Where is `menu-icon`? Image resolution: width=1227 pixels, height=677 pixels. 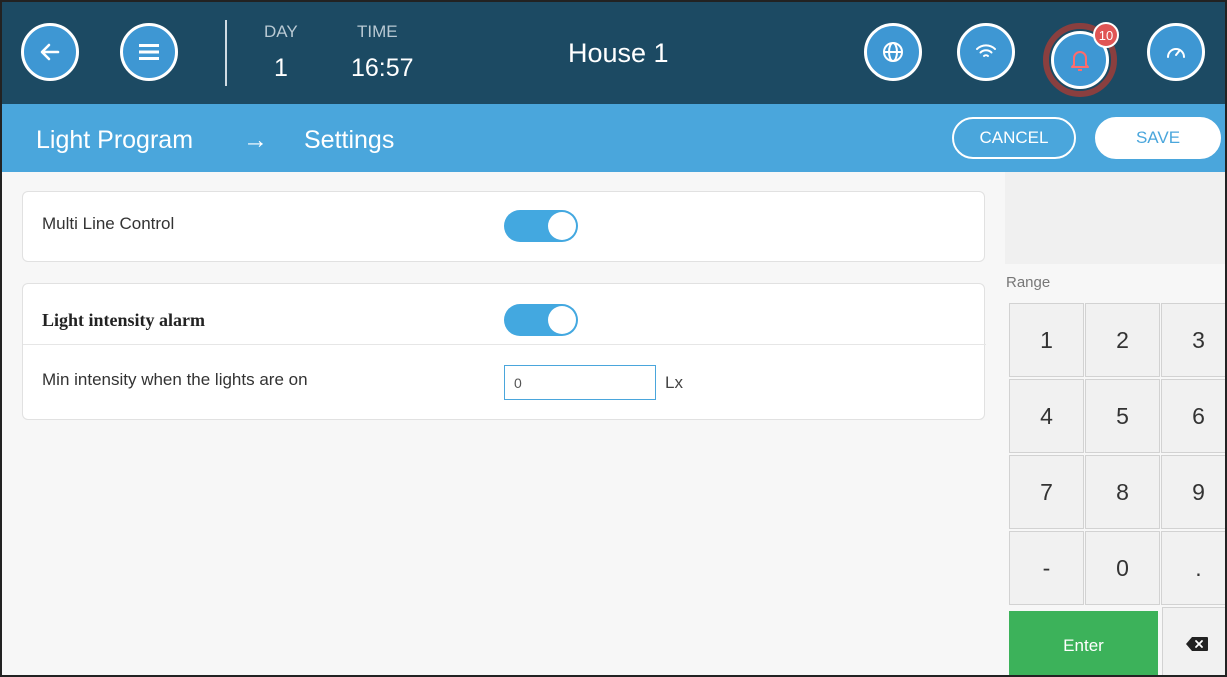 menu-icon is located at coordinates (149, 52).